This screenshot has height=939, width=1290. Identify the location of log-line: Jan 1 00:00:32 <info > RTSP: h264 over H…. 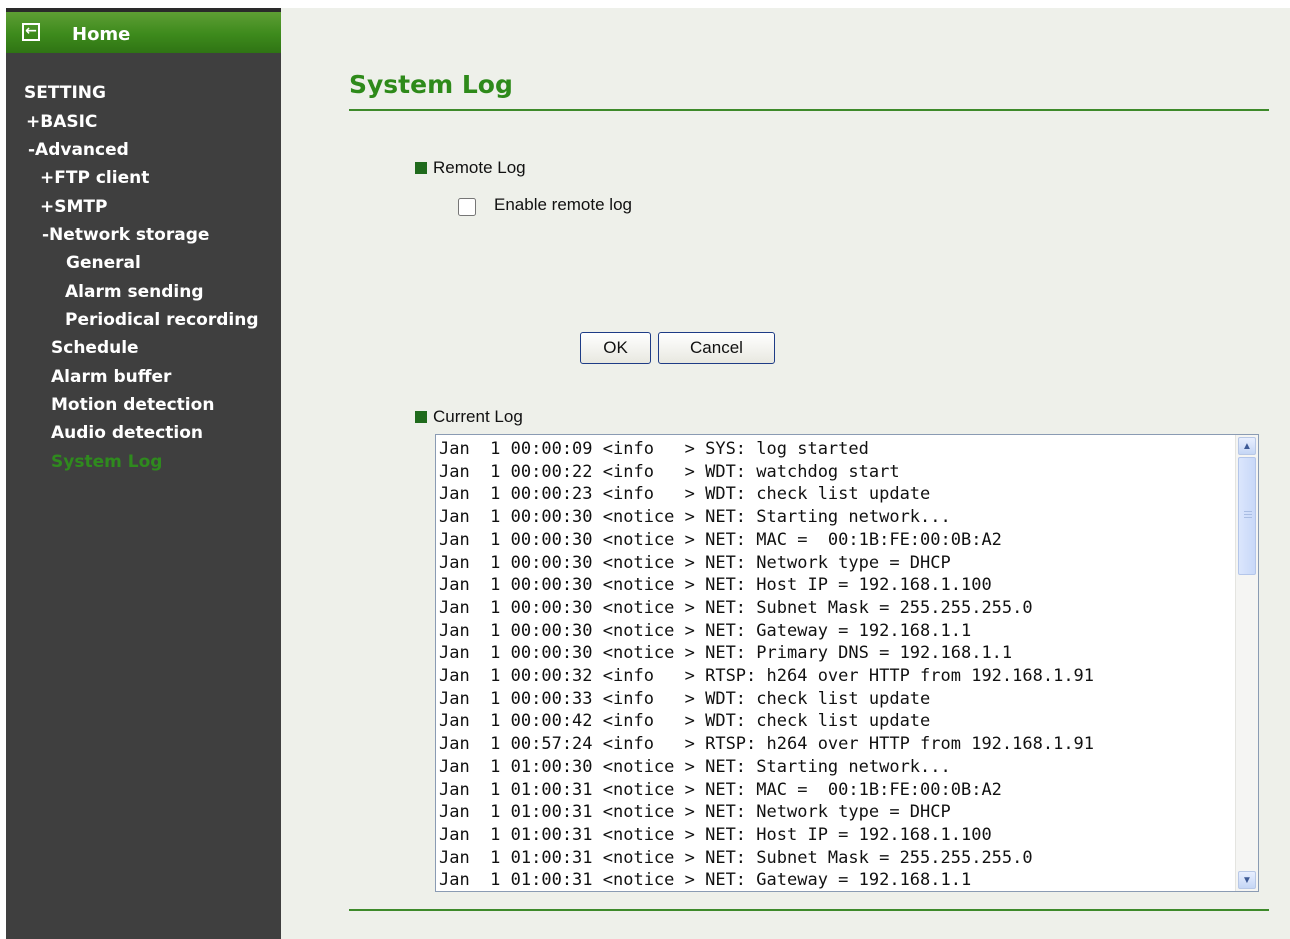
(767, 676).